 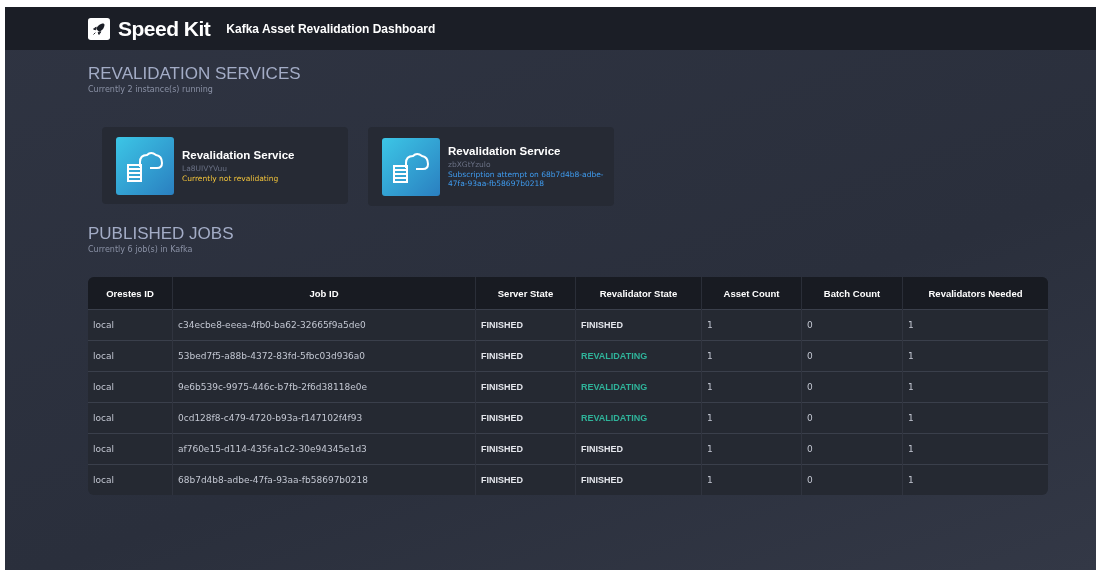 I want to click on rocket-logo-icon, so click(x=99, y=28).